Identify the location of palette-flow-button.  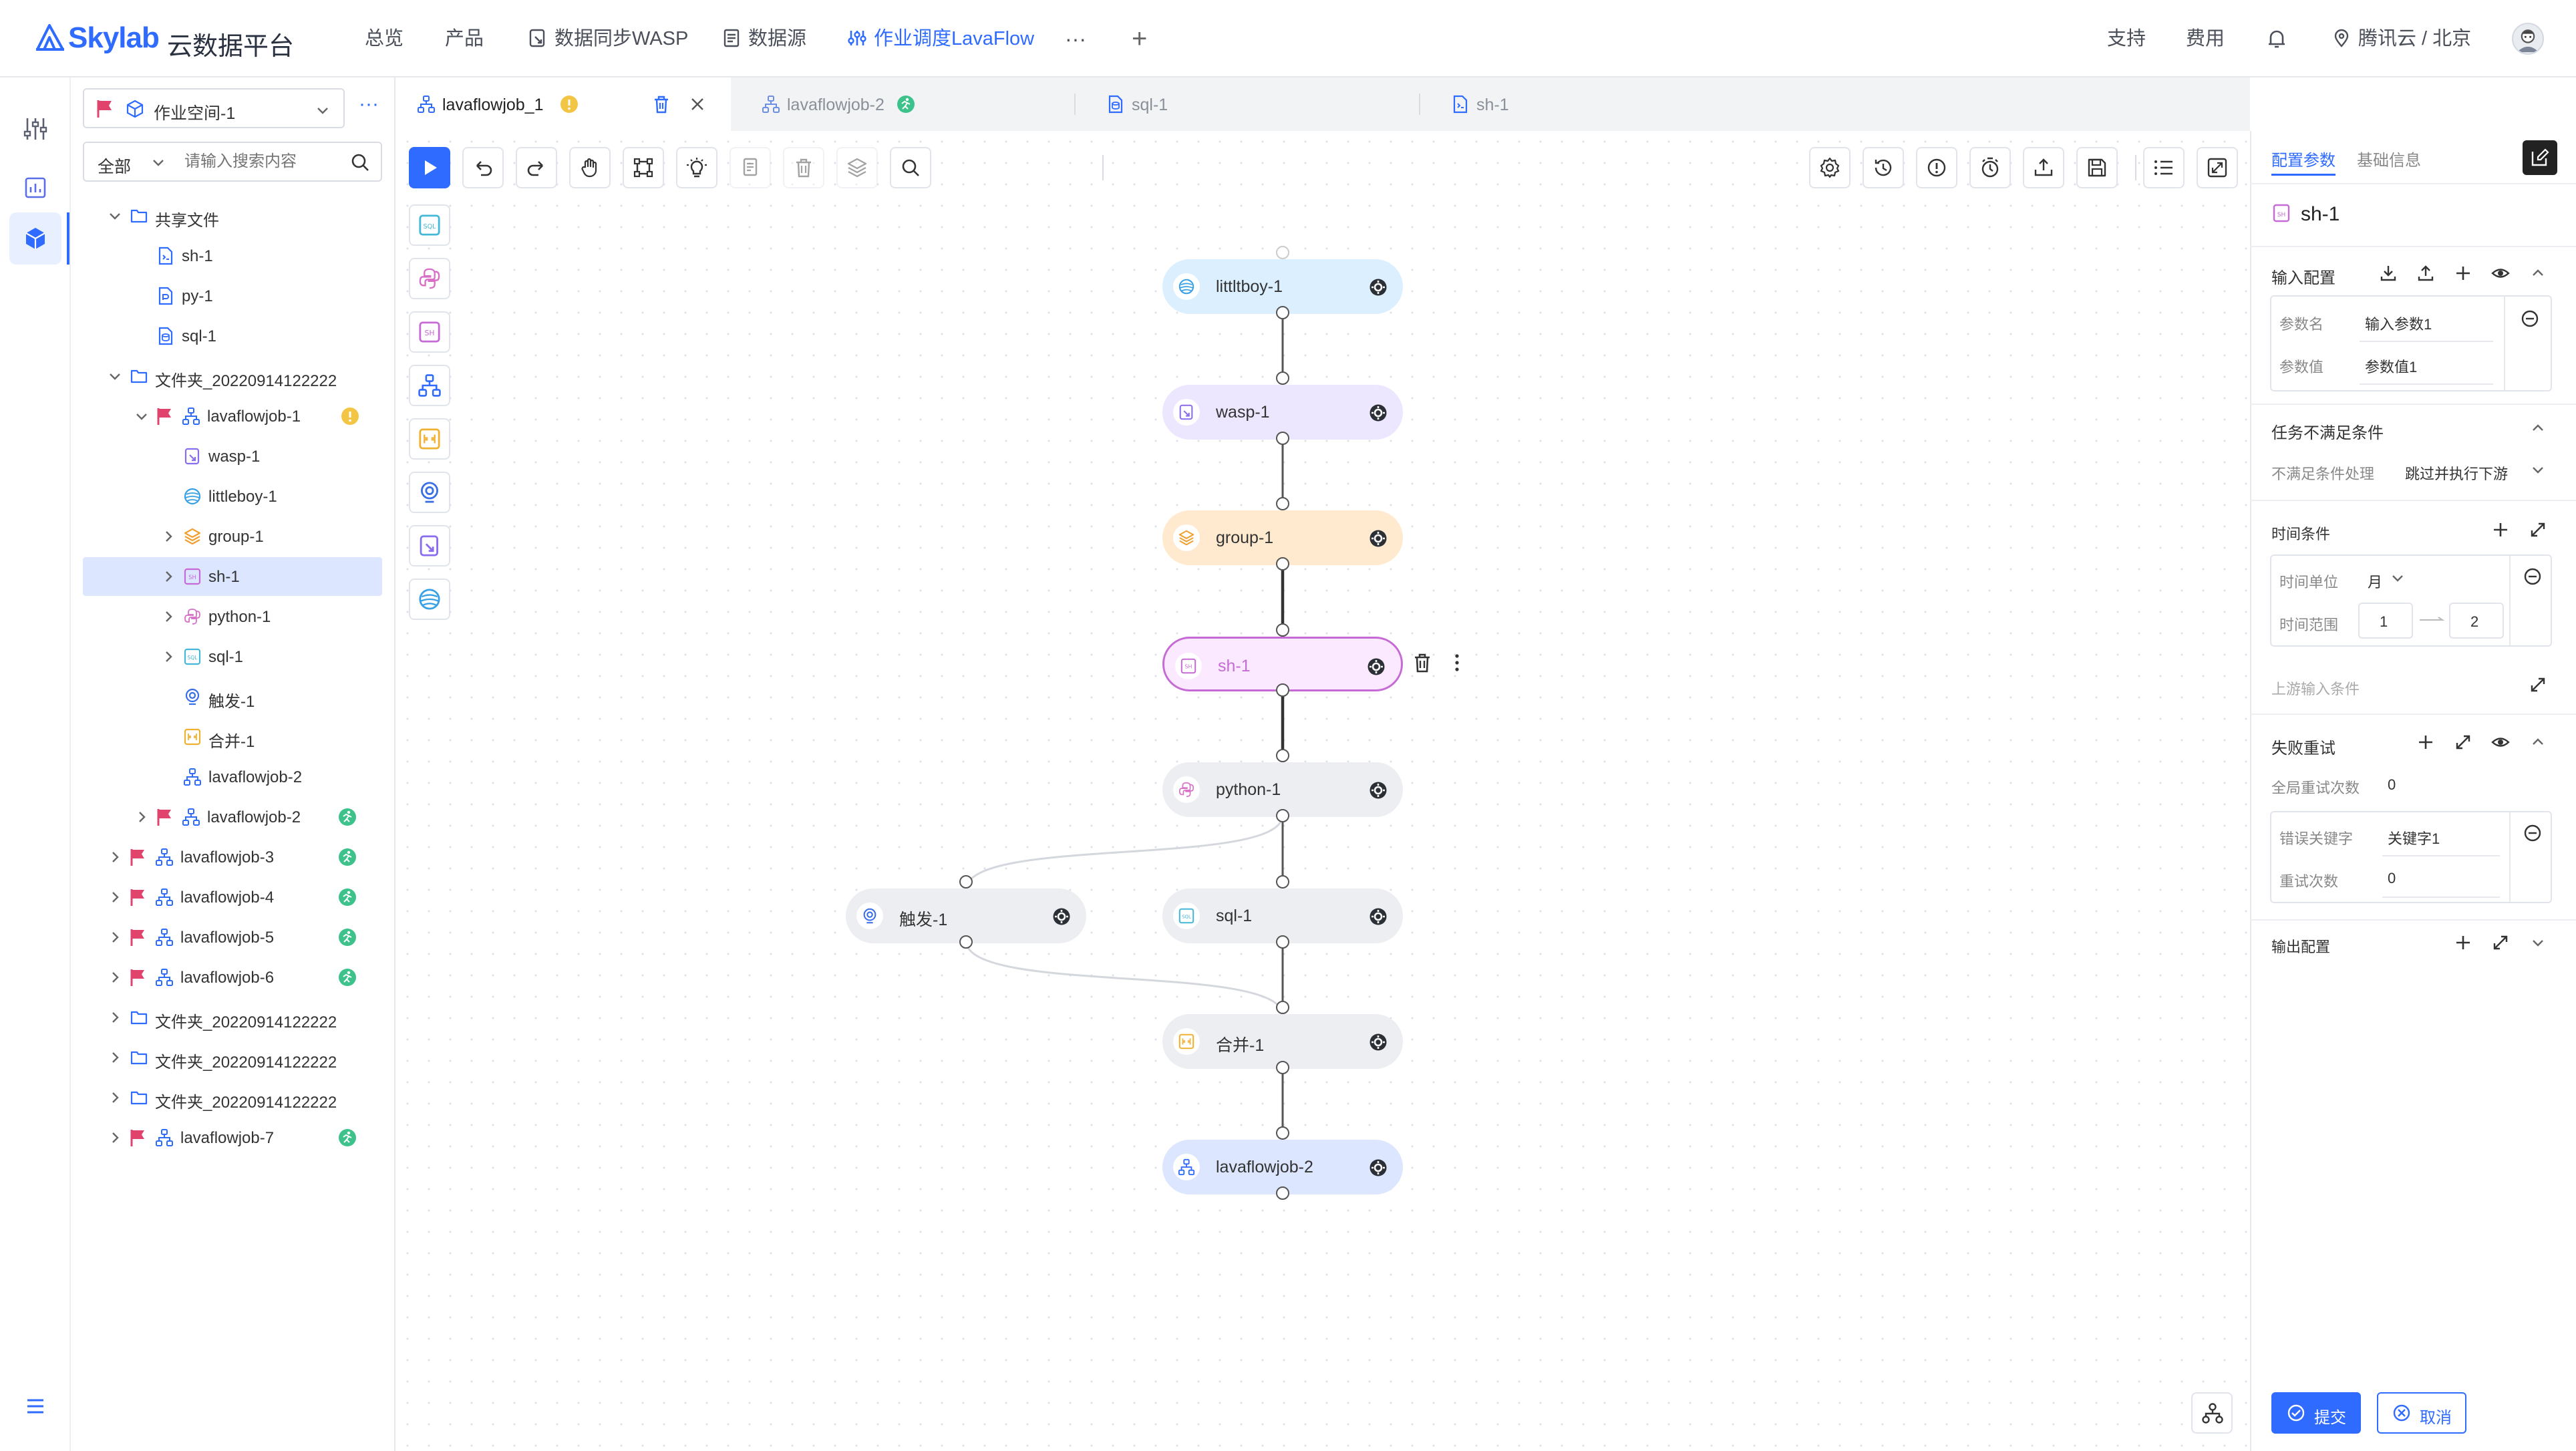
(429, 386).